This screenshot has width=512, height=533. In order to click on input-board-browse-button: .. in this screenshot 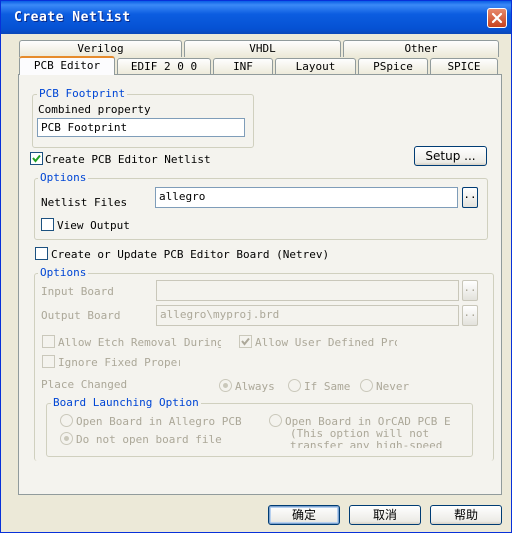, I will do `click(470, 290)`.